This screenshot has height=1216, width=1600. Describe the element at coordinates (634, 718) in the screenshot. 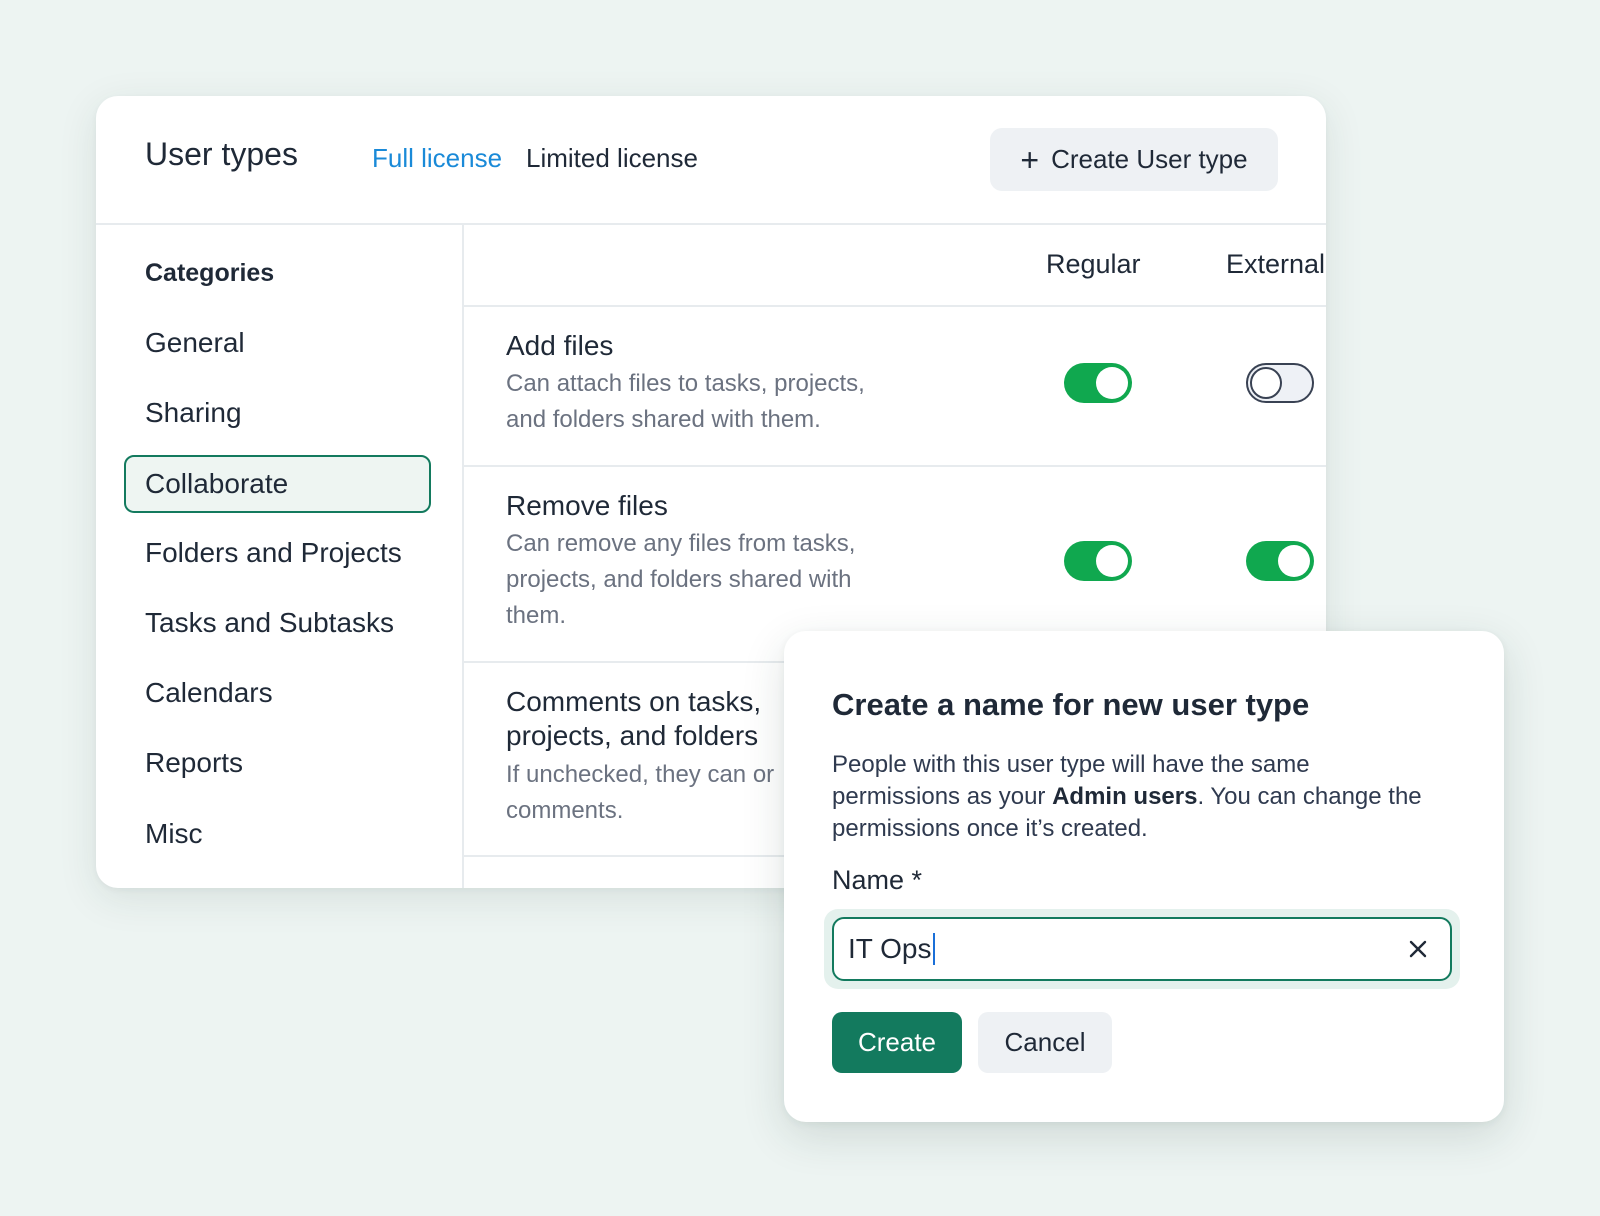

I see `permission-title-comments: Comments on tasks, projects, and folders` at that location.